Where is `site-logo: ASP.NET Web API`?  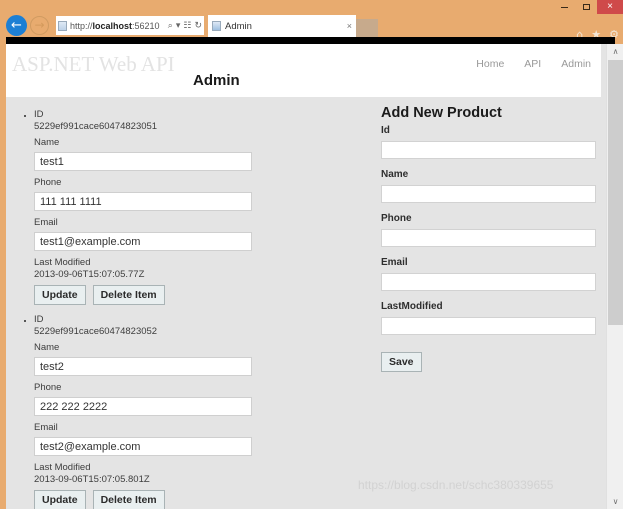
site-logo: ASP.NET Web API is located at coordinates (93, 64).